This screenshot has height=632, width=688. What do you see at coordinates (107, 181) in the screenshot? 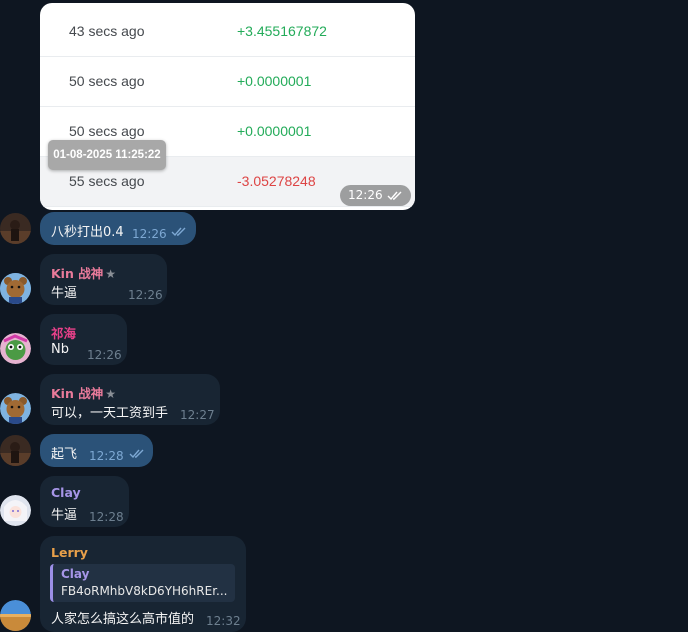
I see `tx-time: 55 secs ago` at bounding box center [107, 181].